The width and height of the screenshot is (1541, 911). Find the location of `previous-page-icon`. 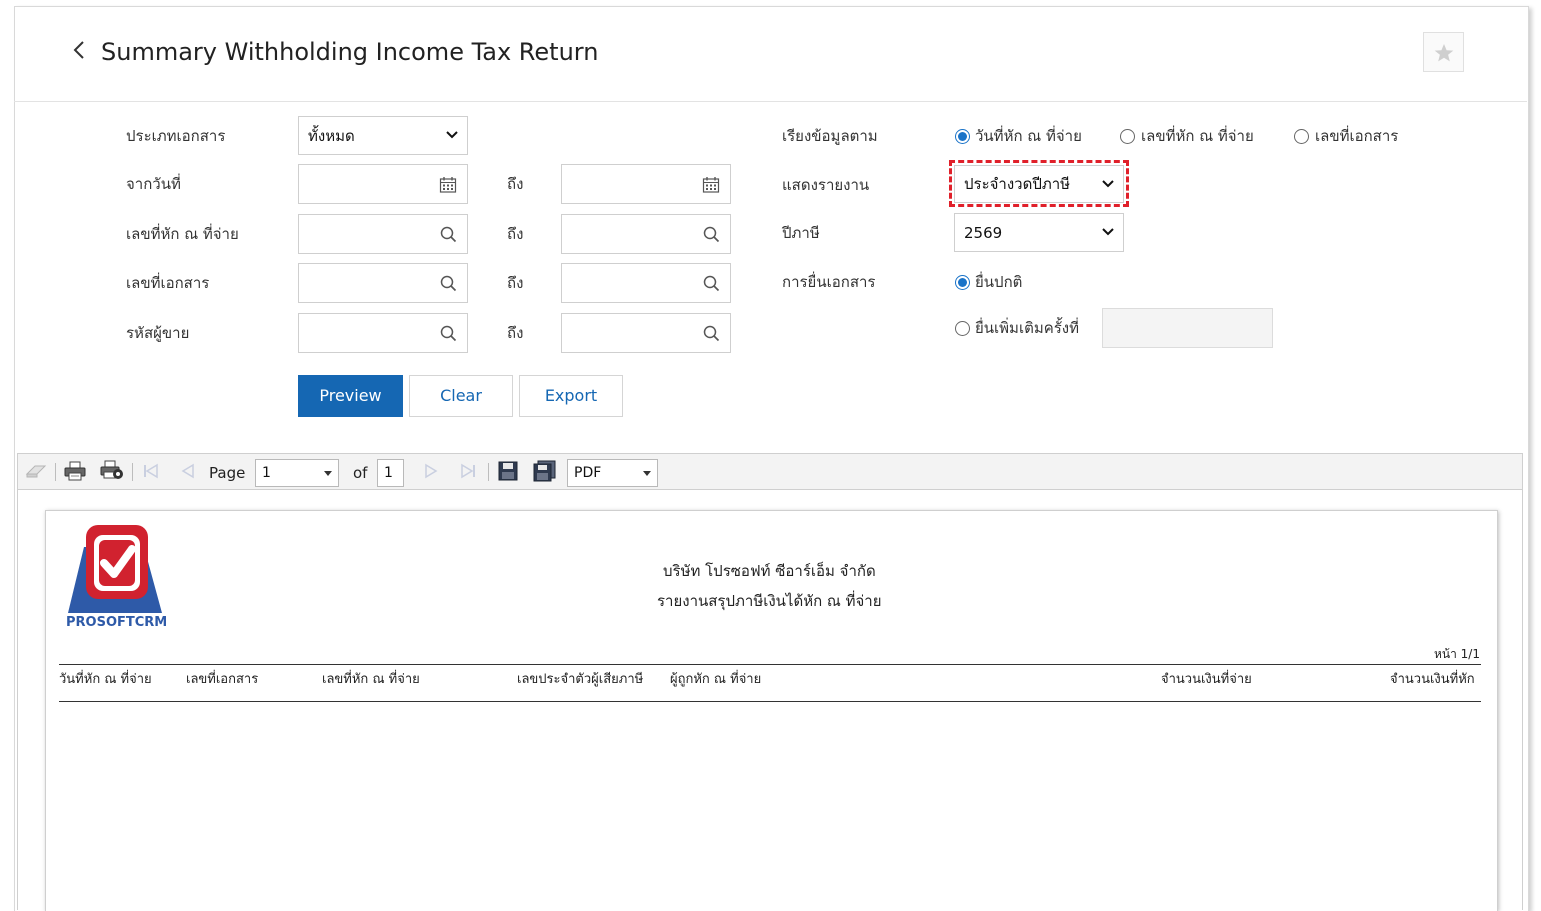

previous-page-icon is located at coordinates (188, 471).